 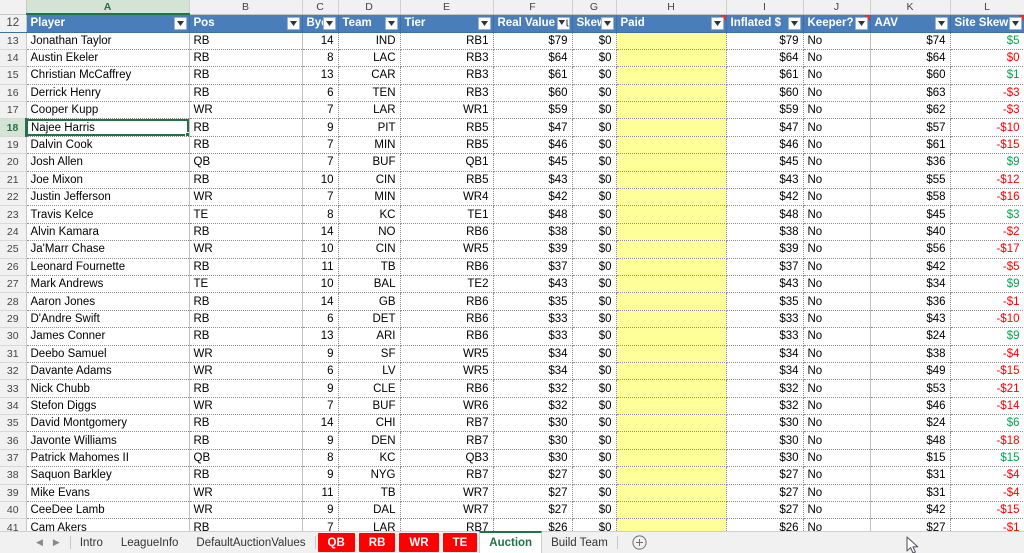 What do you see at coordinates (533, 336) in the screenshot?
I see `cell-real-value: $33` at bounding box center [533, 336].